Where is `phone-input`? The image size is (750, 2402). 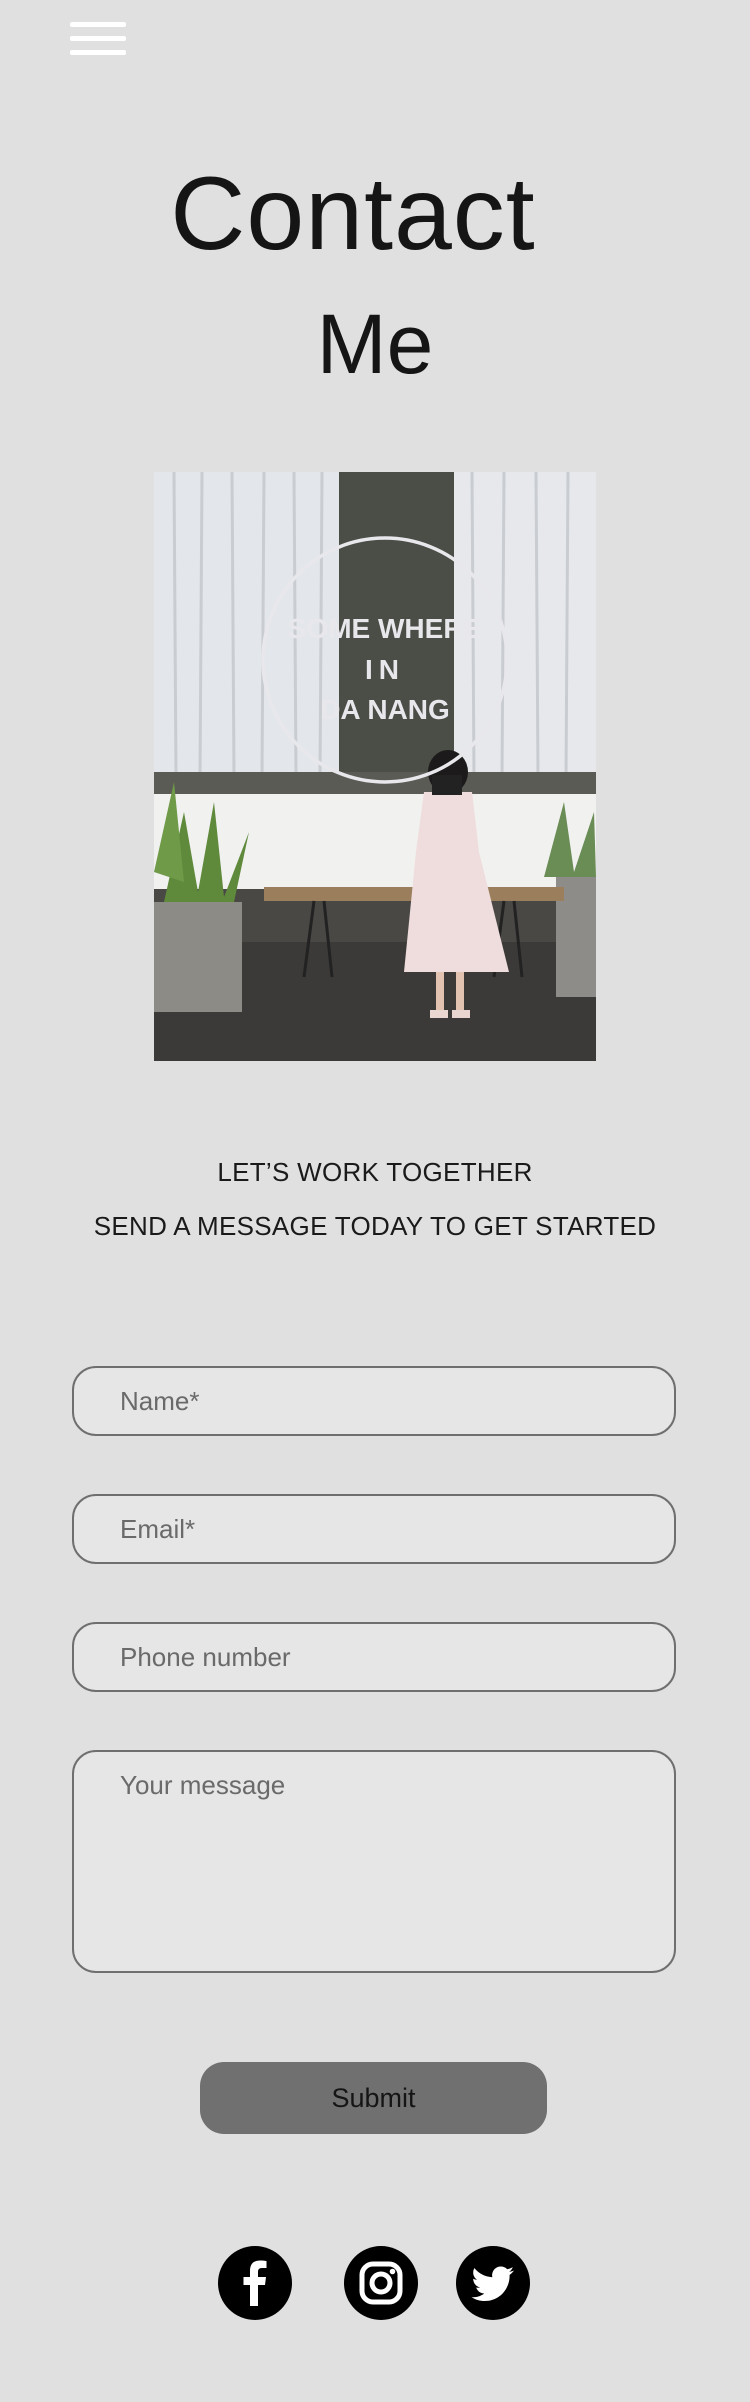 phone-input is located at coordinates (374, 1657).